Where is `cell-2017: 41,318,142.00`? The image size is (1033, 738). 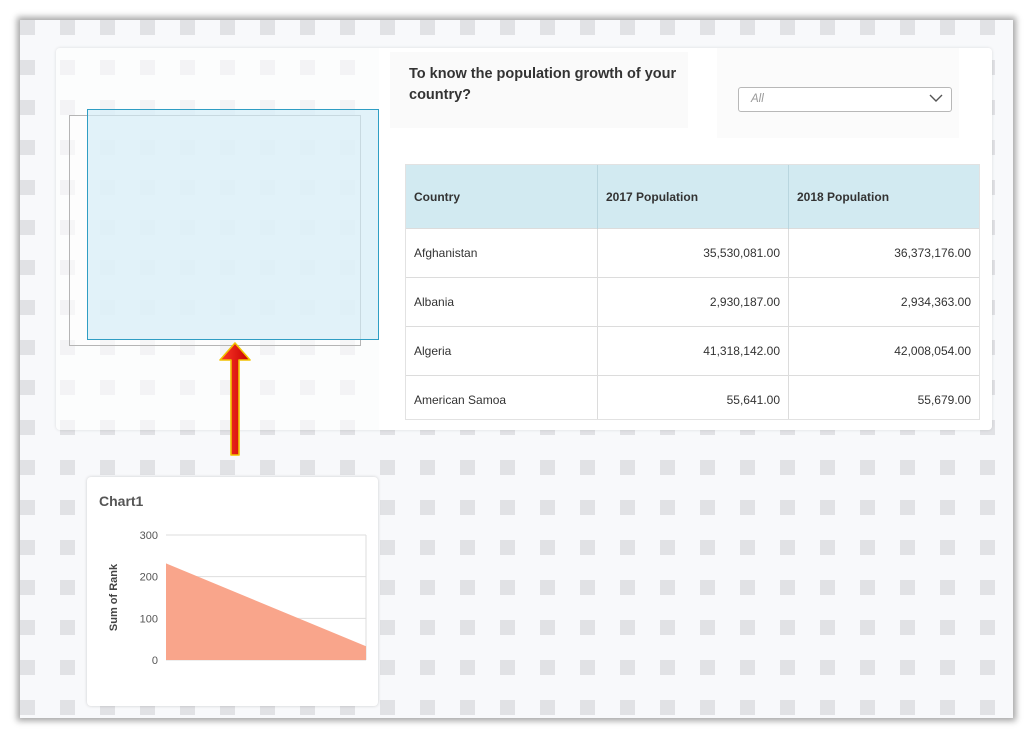 cell-2017: 41,318,142.00 is located at coordinates (693, 351).